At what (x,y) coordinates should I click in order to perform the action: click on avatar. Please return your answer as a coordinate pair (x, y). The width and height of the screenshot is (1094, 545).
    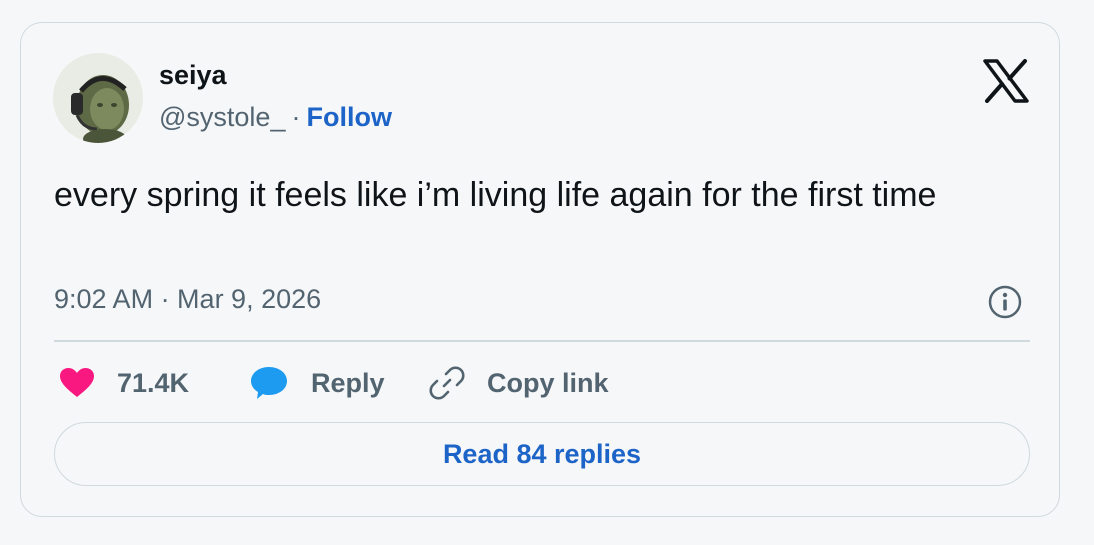
    Looking at the image, I should click on (98, 98).